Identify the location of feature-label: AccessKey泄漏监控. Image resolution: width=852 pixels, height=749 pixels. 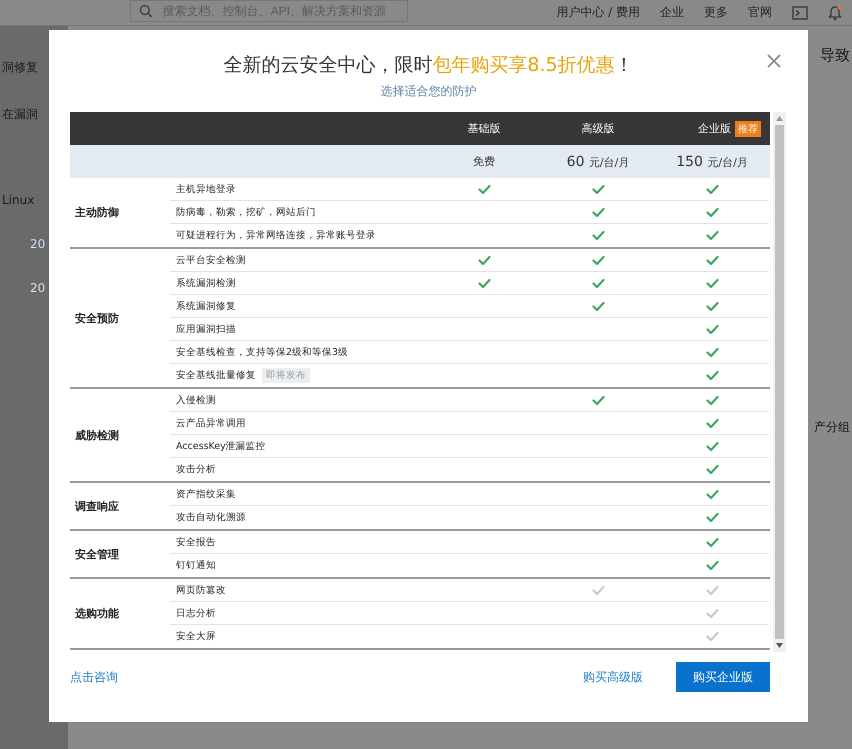
(221, 446).